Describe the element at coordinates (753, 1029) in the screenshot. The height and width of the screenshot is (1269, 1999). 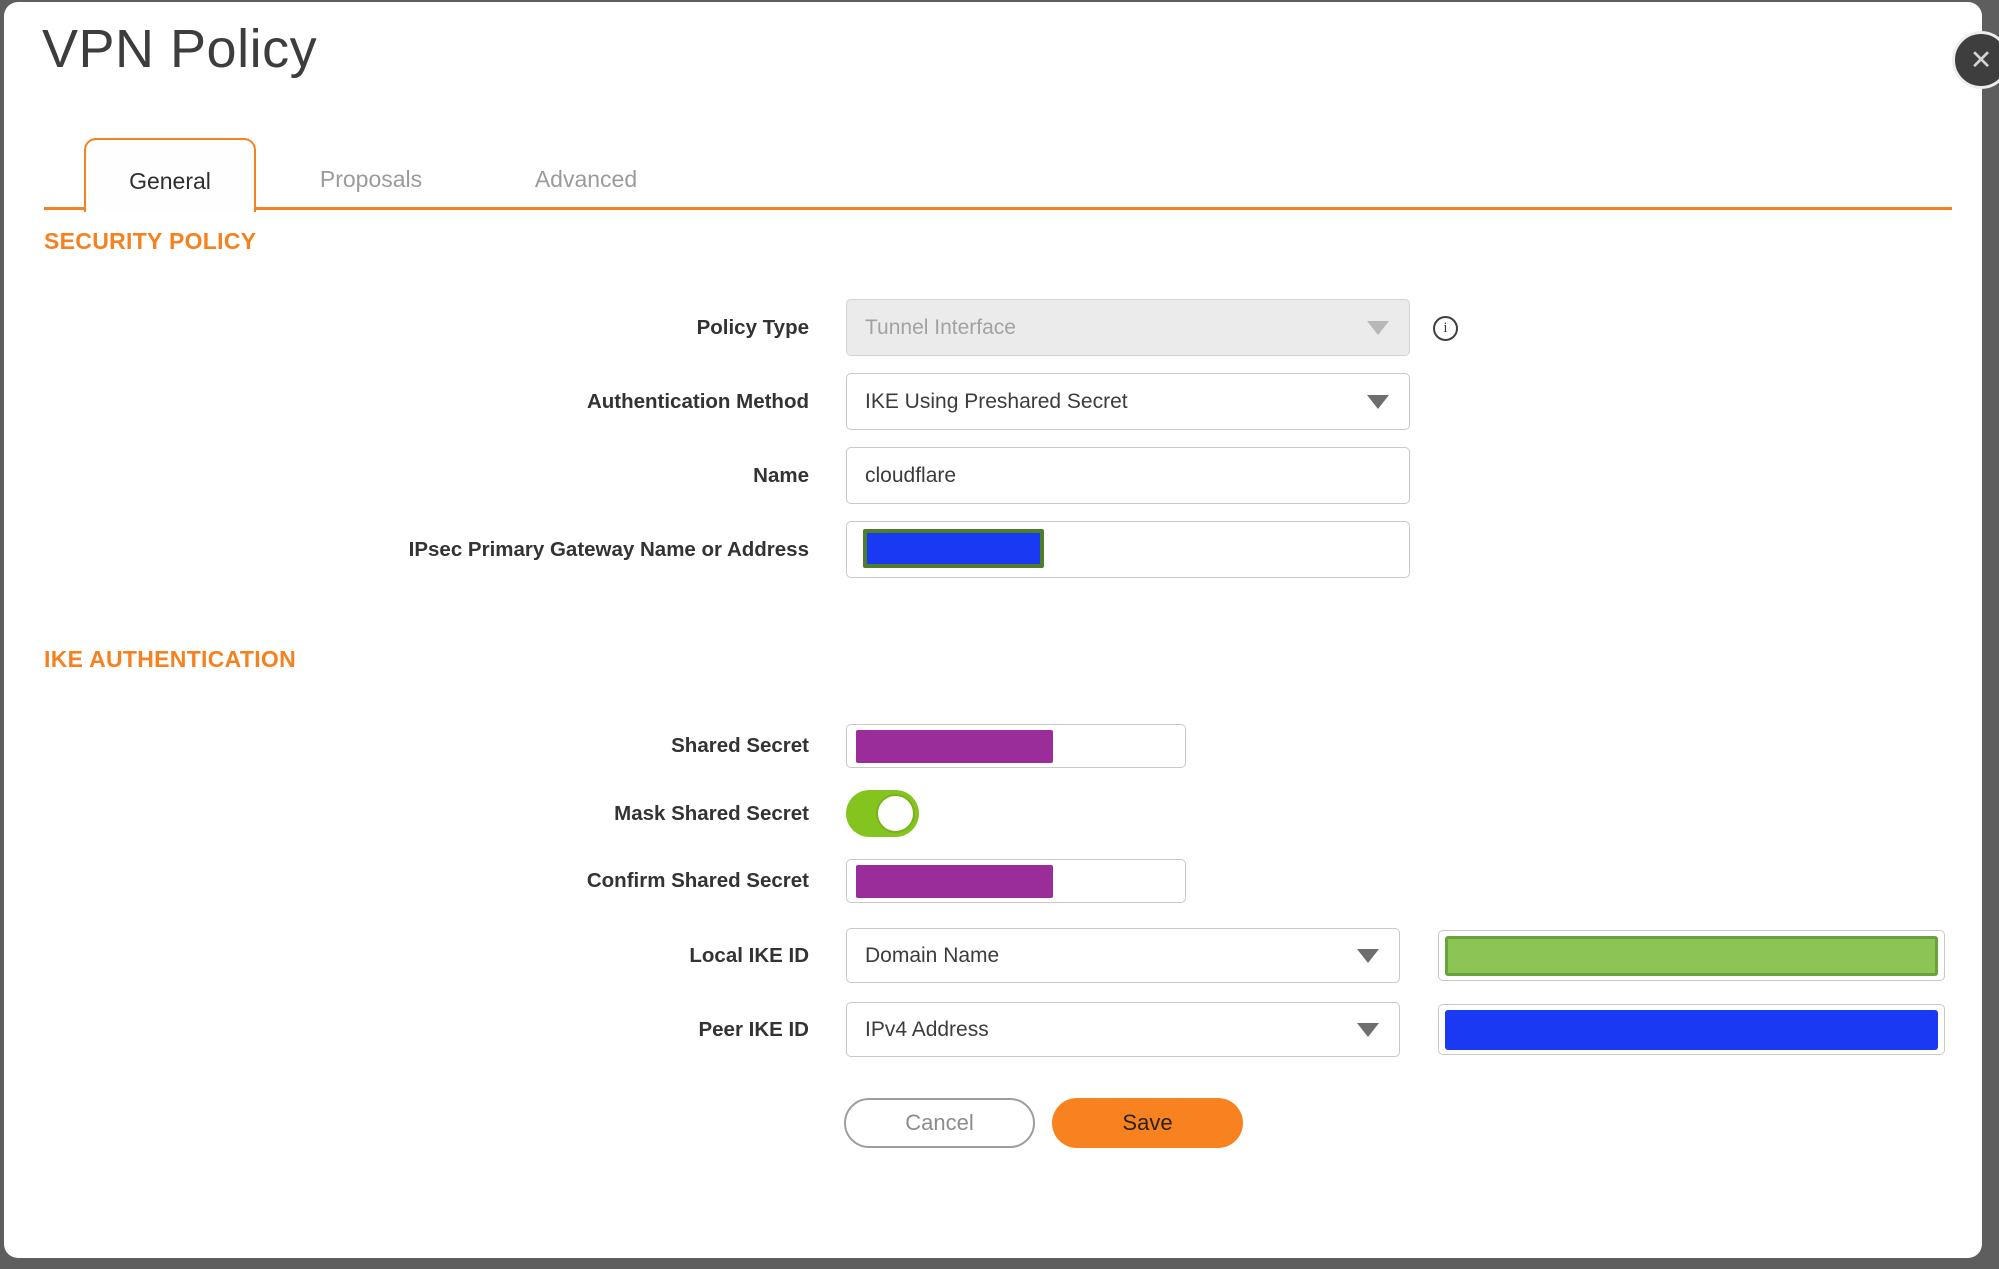
I see `peer-ike-id-label: Peer IKE ID` at that location.